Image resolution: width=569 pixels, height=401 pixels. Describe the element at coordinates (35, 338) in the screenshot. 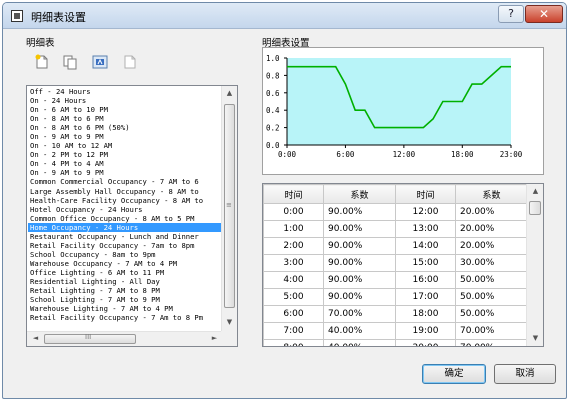

I see `scroll-left-arrow-icon: ◄` at that location.